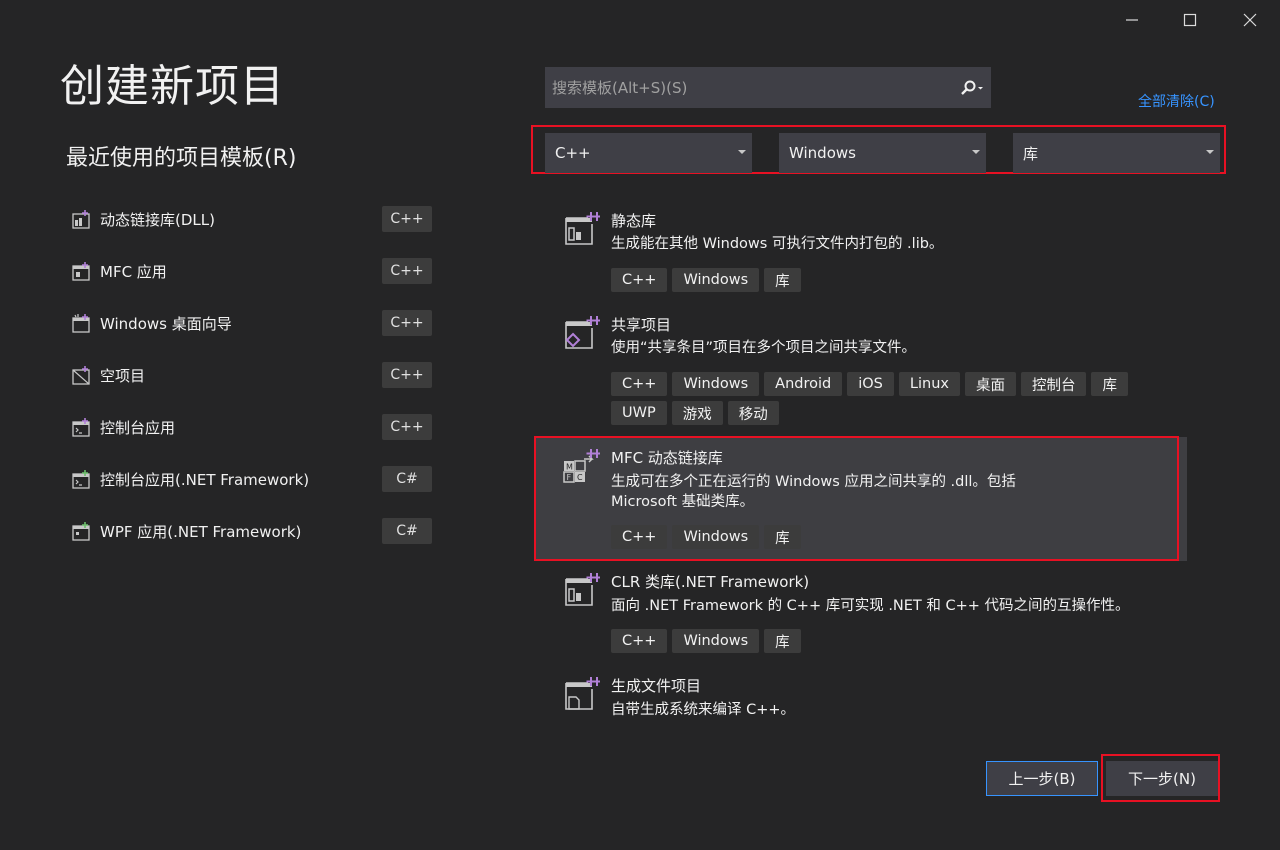 This screenshot has width=1280, height=850. I want to click on template-name: 共享项目, so click(641, 325).